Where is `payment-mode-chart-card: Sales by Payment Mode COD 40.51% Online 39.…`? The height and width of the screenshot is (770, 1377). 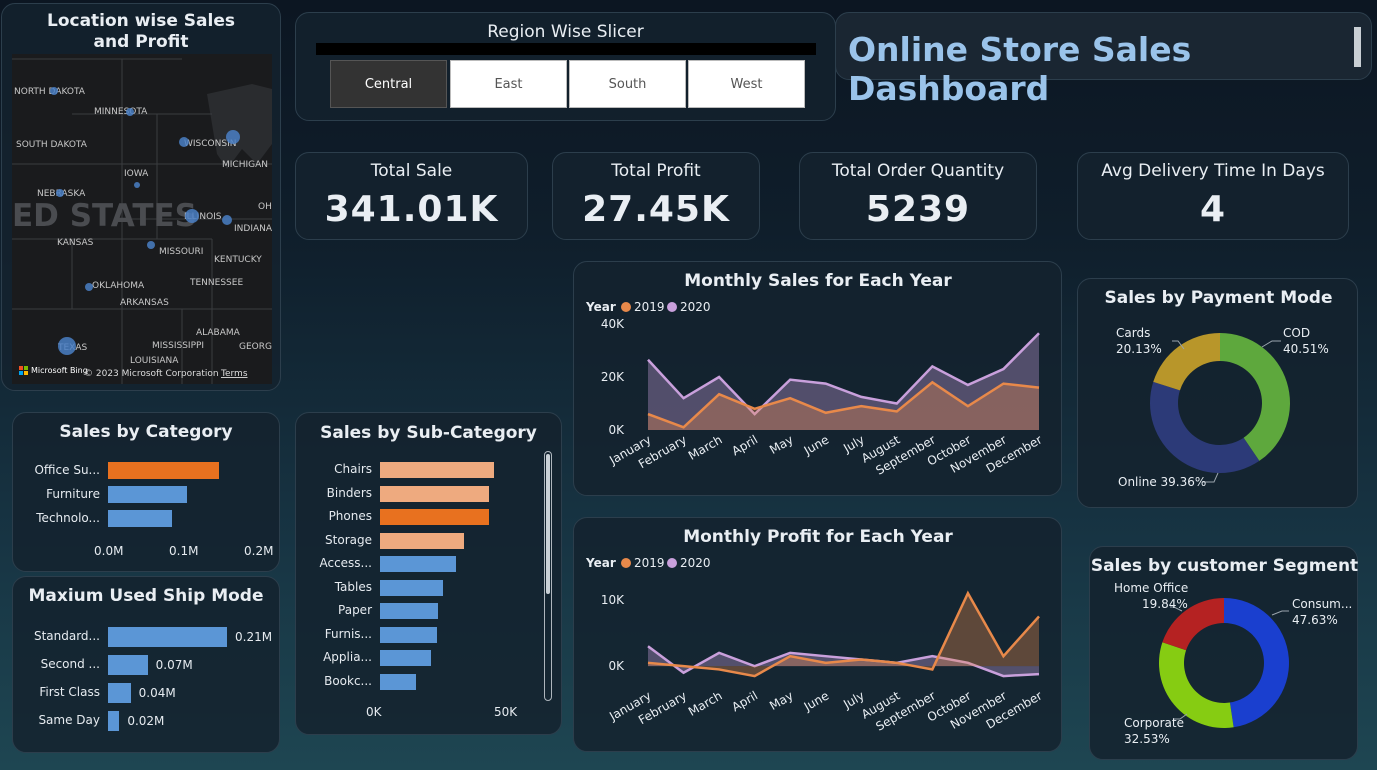 payment-mode-chart-card: Sales by Payment Mode COD 40.51% Online 39.… is located at coordinates (1217, 393).